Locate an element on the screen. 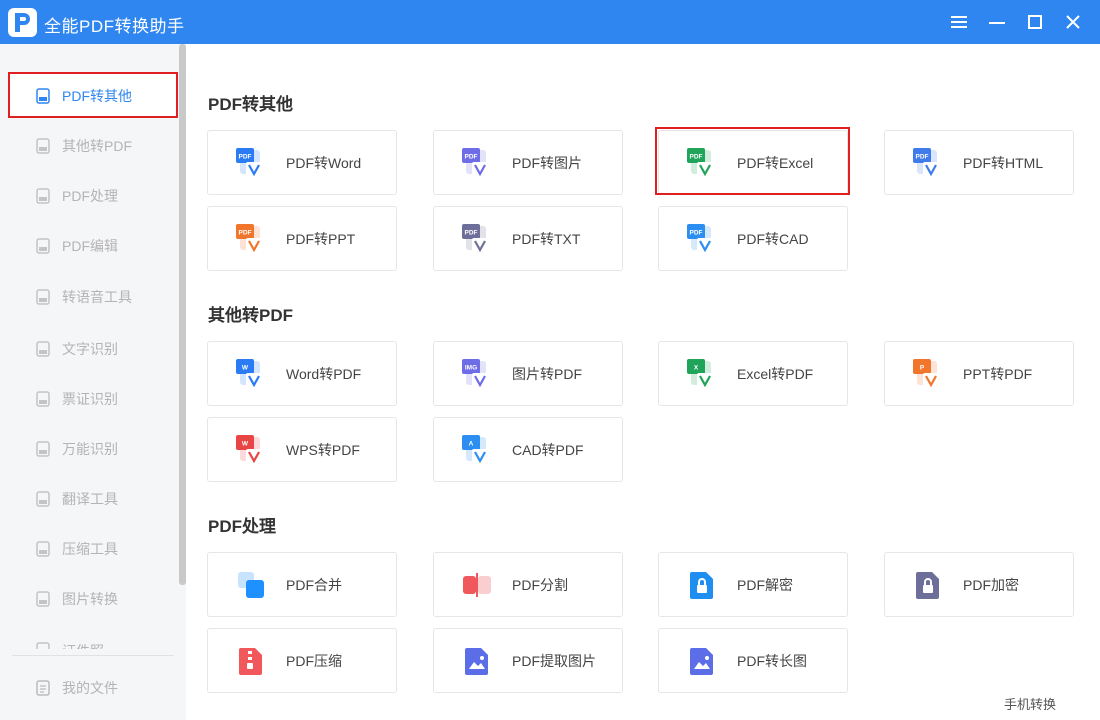 This screenshot has width=1100, height=720. ocr-icon is located at coordinates (43, 349).